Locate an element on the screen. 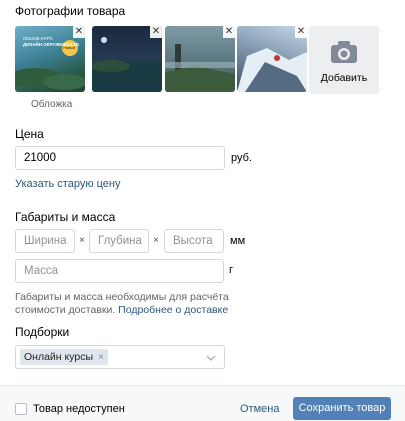 This screenshot has height=421, width=405. delivery-hint: стоимости доставки. Подробнее о доставке is located at coordinates (121, 310).